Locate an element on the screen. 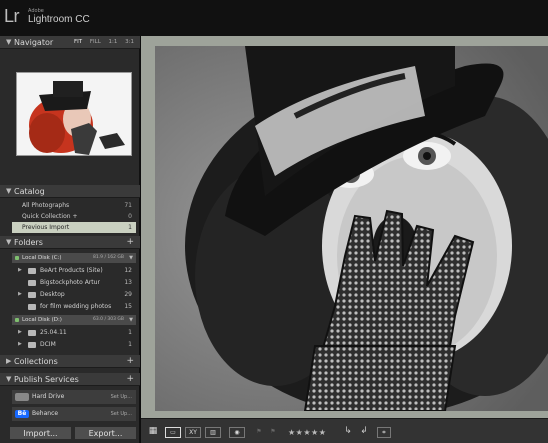  catalog-item-label: Quick Collection + is located at coordinates (50, 216).